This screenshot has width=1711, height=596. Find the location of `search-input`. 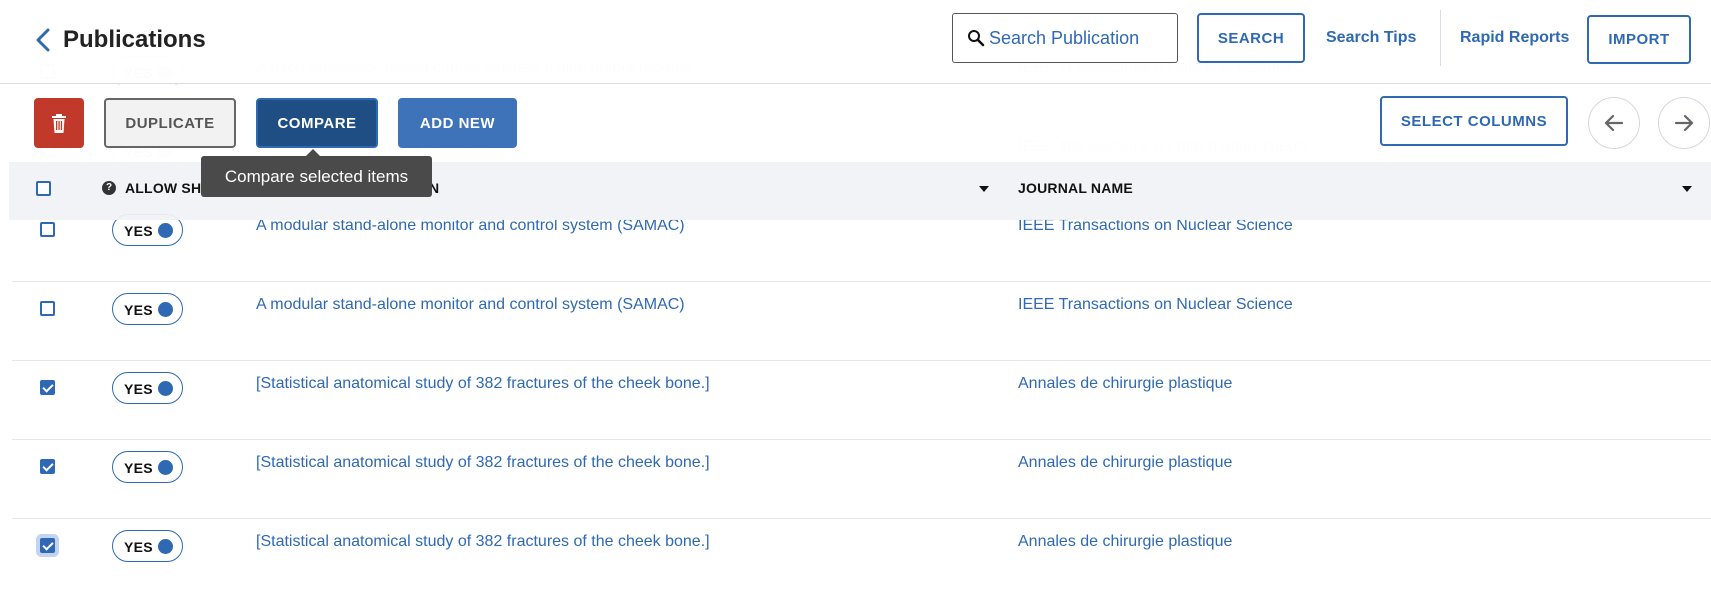

search-input is located at coordinates (1079, 38).